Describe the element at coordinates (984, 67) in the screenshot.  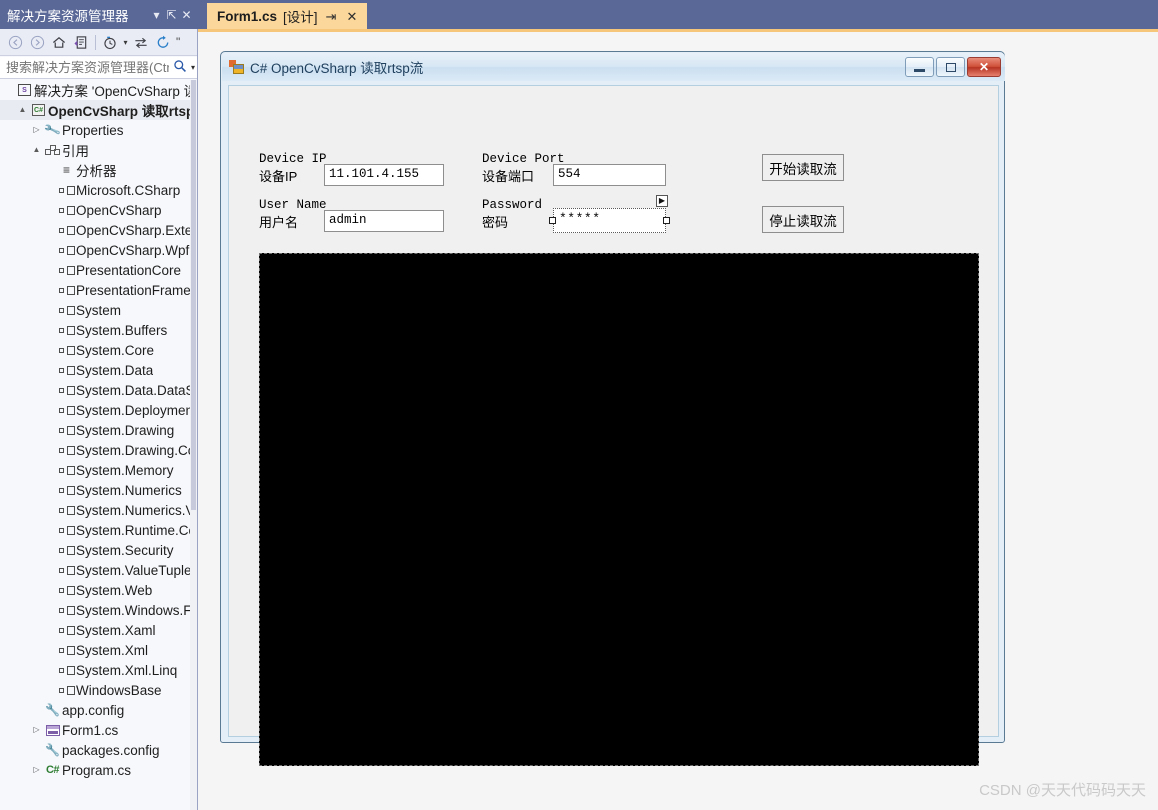
I see `close-button: ✕` at that location.